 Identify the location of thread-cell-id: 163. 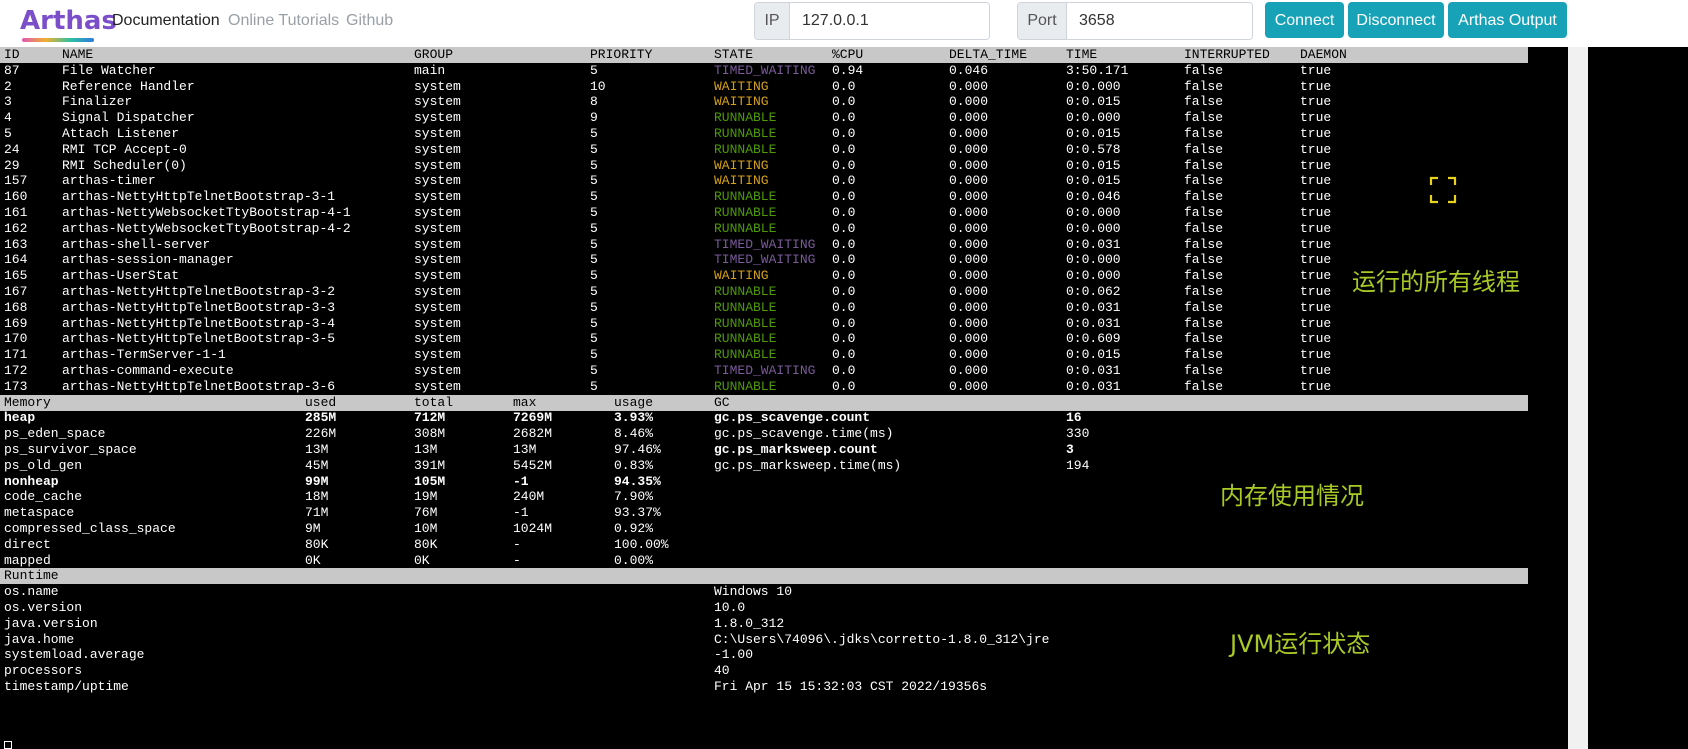
(16, 244).